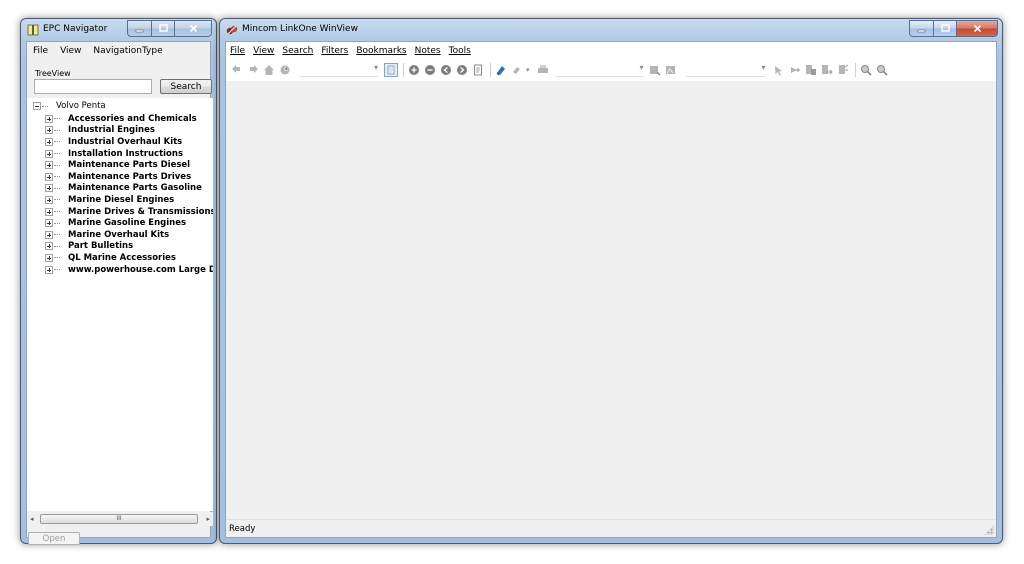 Image resolution: width=1024 pixels, height=564 pixels. Describe the element at coordinates (414, 70) in the screenshot. I see `zoom-in-icon` at that location.